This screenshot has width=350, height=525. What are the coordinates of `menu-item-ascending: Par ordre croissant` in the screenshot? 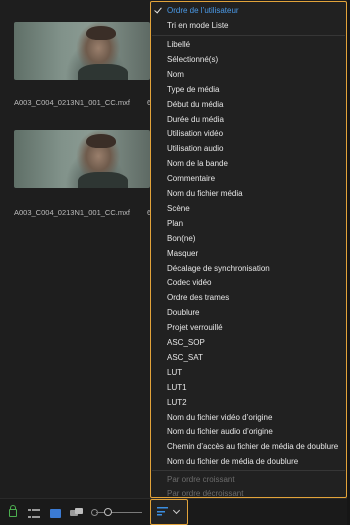 It's located at (201, 479).